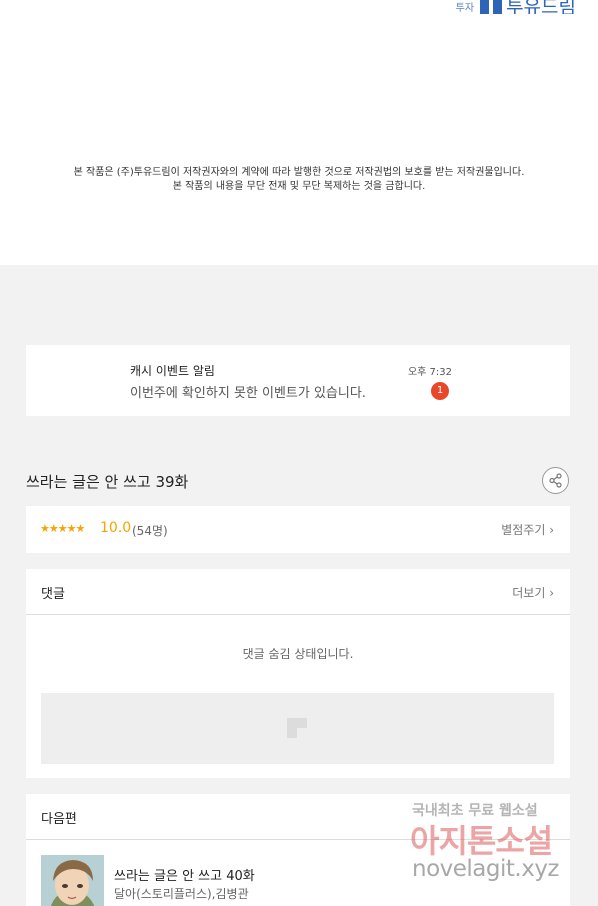 This screenshot has height=906, width=598. Describe the element at coordinates (465, 8) in the screenshot. I see `publisher-small-label: 투자` at that location.